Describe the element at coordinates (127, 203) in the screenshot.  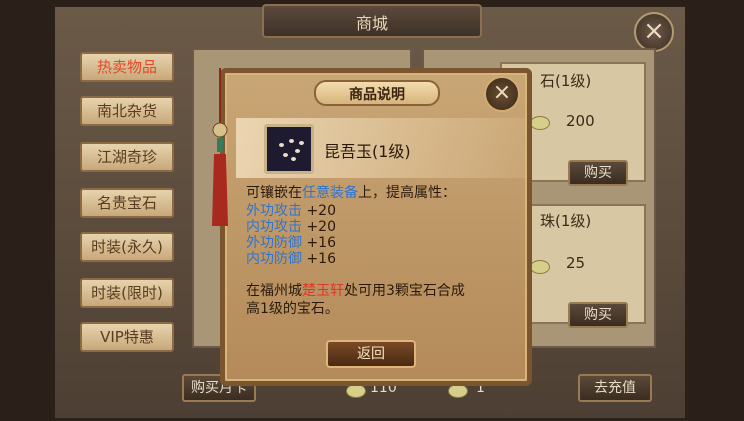
I see `tab-gems: 名贵宝石` at that location.